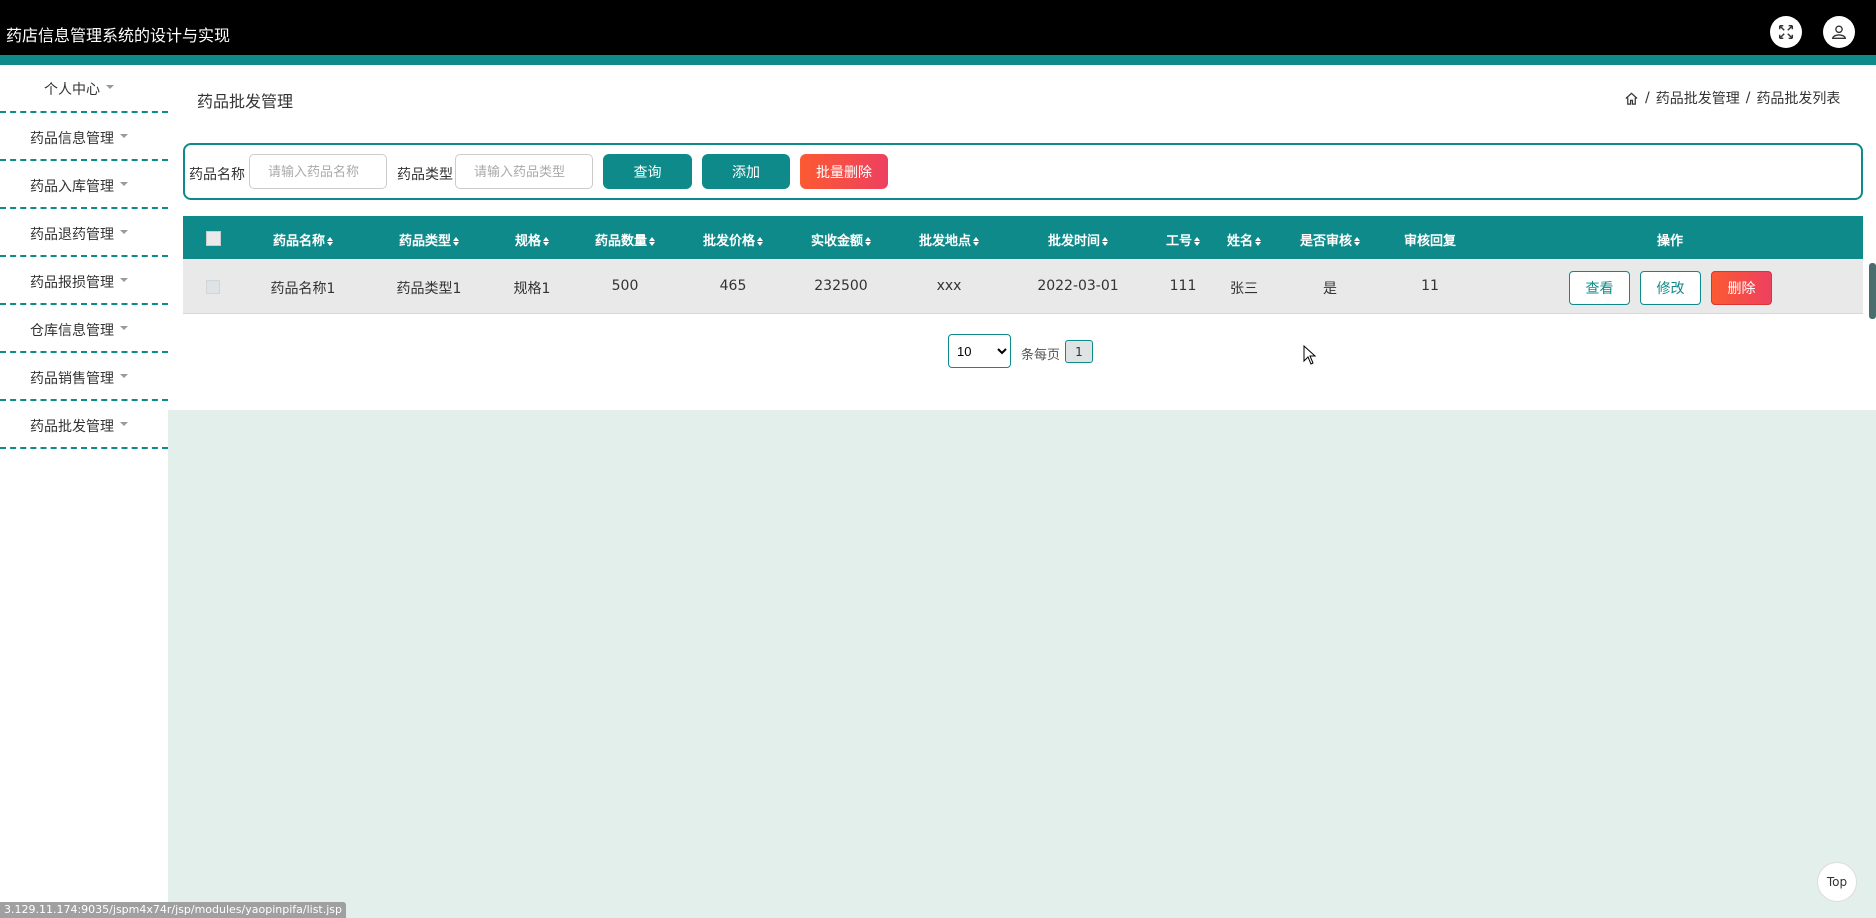  Describe the element at coordinates (245, 101) in the screenshot. I see `page-title: 药品批发管理` at that location.